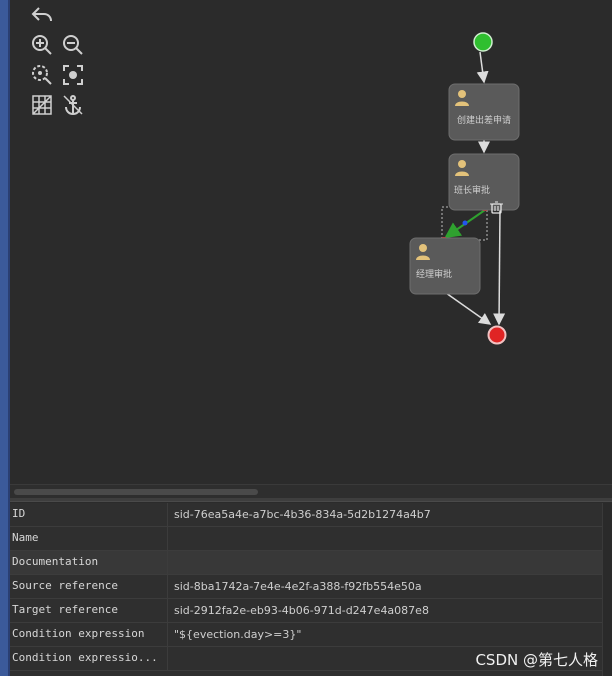 This screenshot has height=676, width=612. What do you see at coordinates (380, 635) in the screenshot?
I see `property-value: "${evection.day>=3}"` at bounding box center [380, 635].